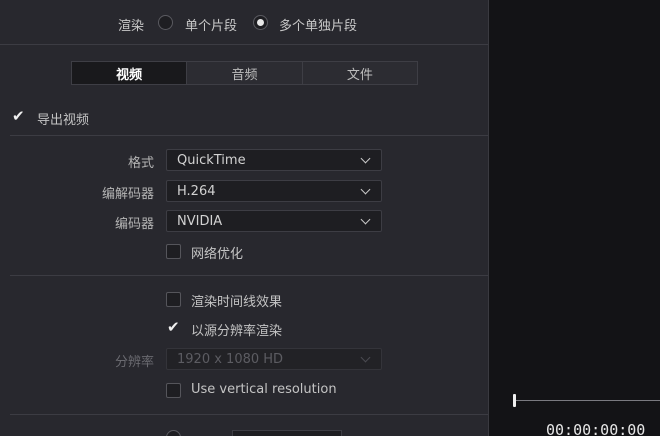  Describe the element at coordinates (318, 24) in the screenshot. I see `render-individual-clips-label: 多个单独片段` at that location.